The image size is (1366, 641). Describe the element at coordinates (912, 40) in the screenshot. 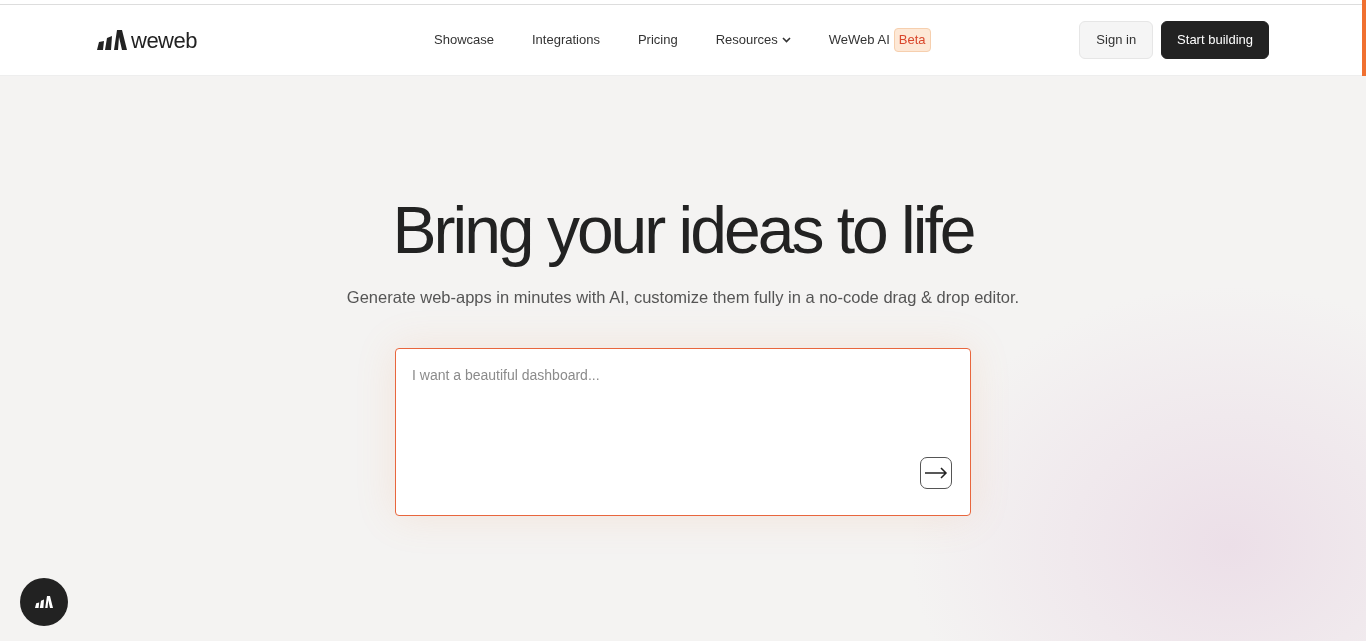

I see `beta-badge: Beta` at that location.